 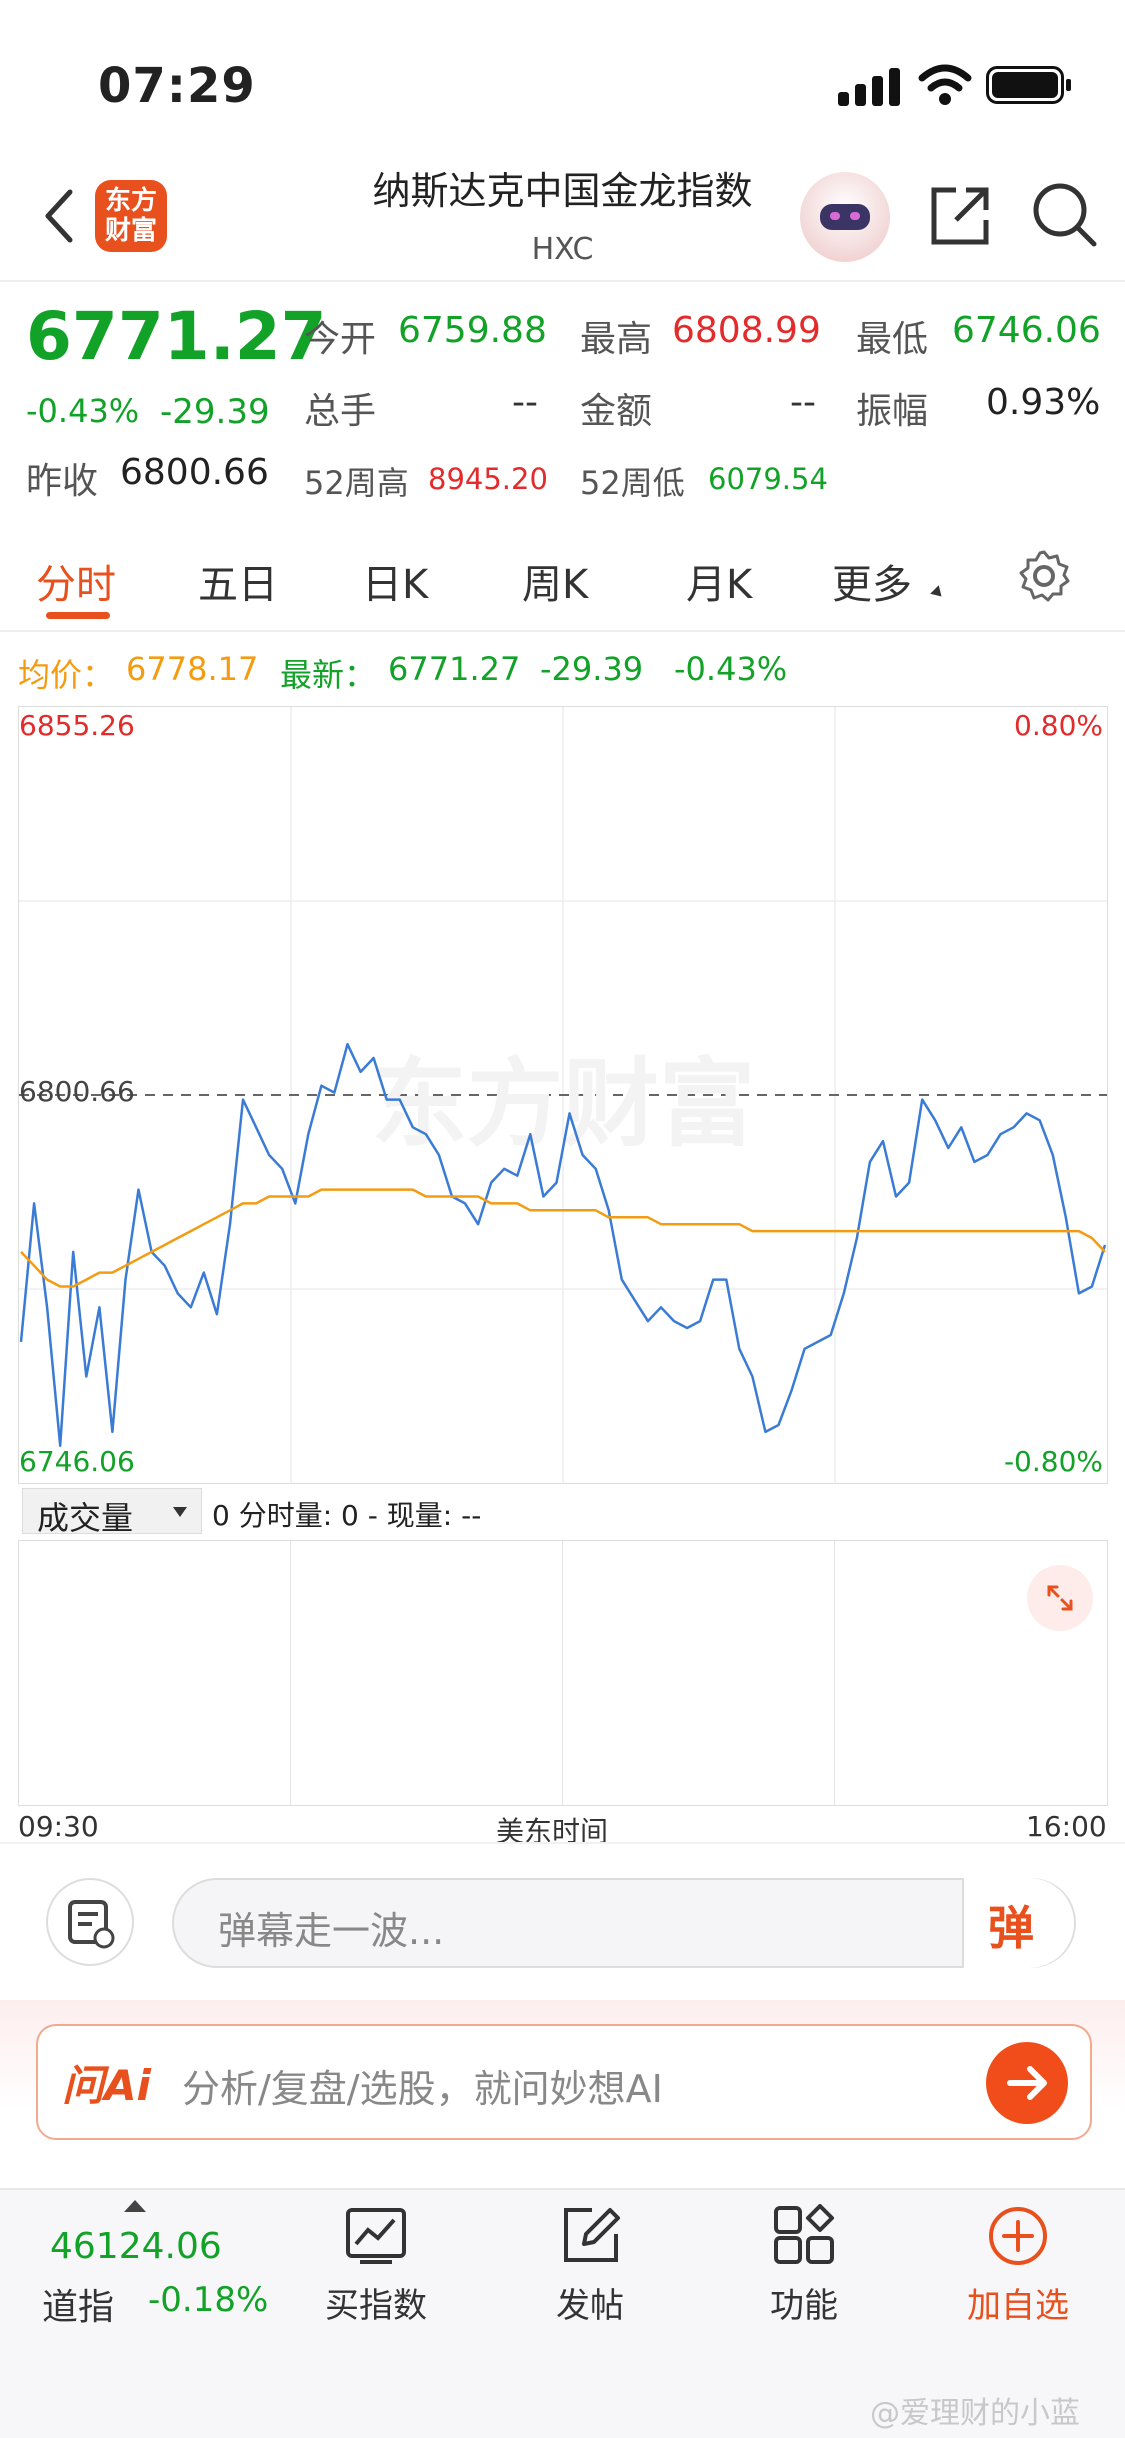 I want to click on logo-text-top: 东方, so click(x=130, y=201).